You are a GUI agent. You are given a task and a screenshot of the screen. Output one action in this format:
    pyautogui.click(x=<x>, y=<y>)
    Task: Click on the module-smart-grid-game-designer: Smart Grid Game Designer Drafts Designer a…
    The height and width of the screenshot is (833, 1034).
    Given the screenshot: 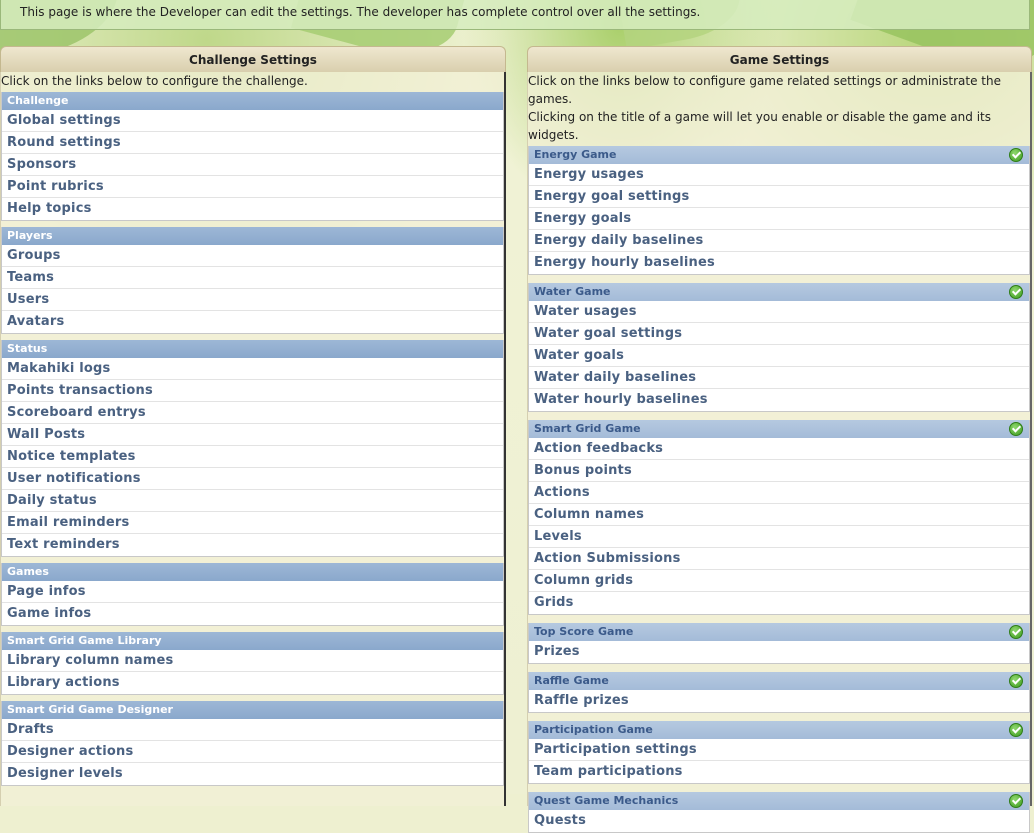 What is the action you would take?
    pyautogui.click(x=252, y=743)
    